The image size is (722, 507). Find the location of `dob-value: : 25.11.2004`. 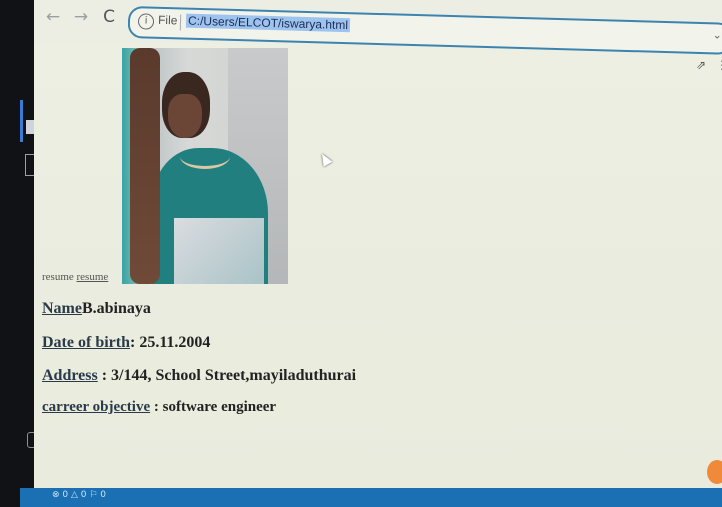

dob-value: : 25.11.2004 is located at coordinates (170, 342).